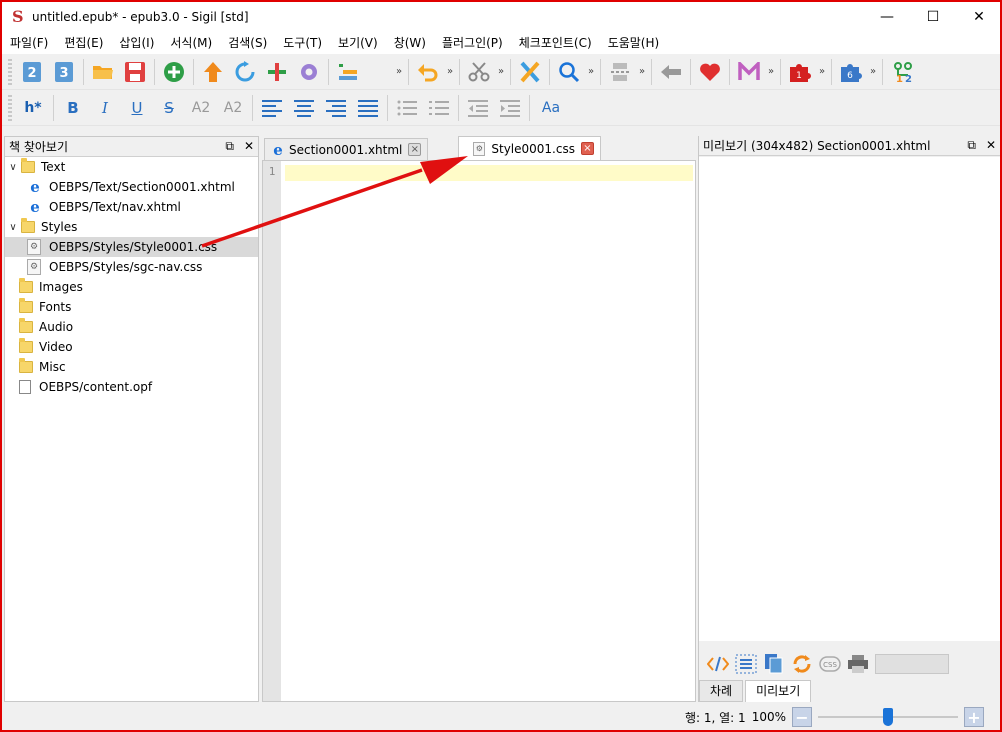 The width and height of the screenshot is (1002, 732). I want to click on tree-file-sgc-nav: ⚙ OEBPS/Styles/sgc-nav.css, so click(131, 267).